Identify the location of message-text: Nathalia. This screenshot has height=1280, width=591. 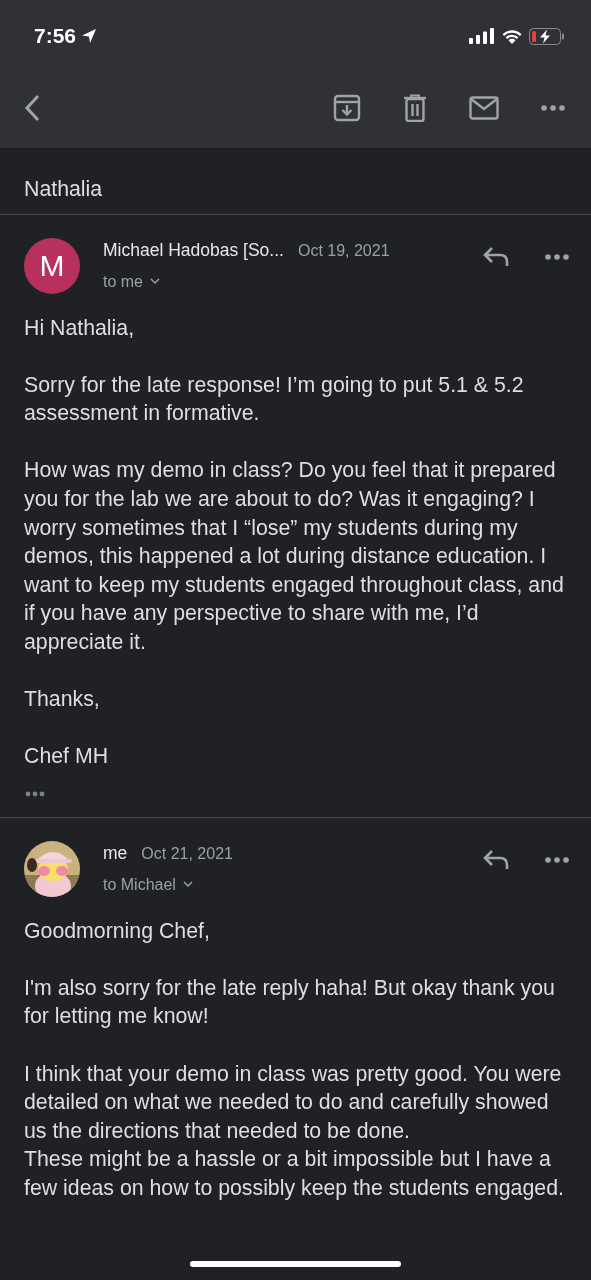
(64, 189).